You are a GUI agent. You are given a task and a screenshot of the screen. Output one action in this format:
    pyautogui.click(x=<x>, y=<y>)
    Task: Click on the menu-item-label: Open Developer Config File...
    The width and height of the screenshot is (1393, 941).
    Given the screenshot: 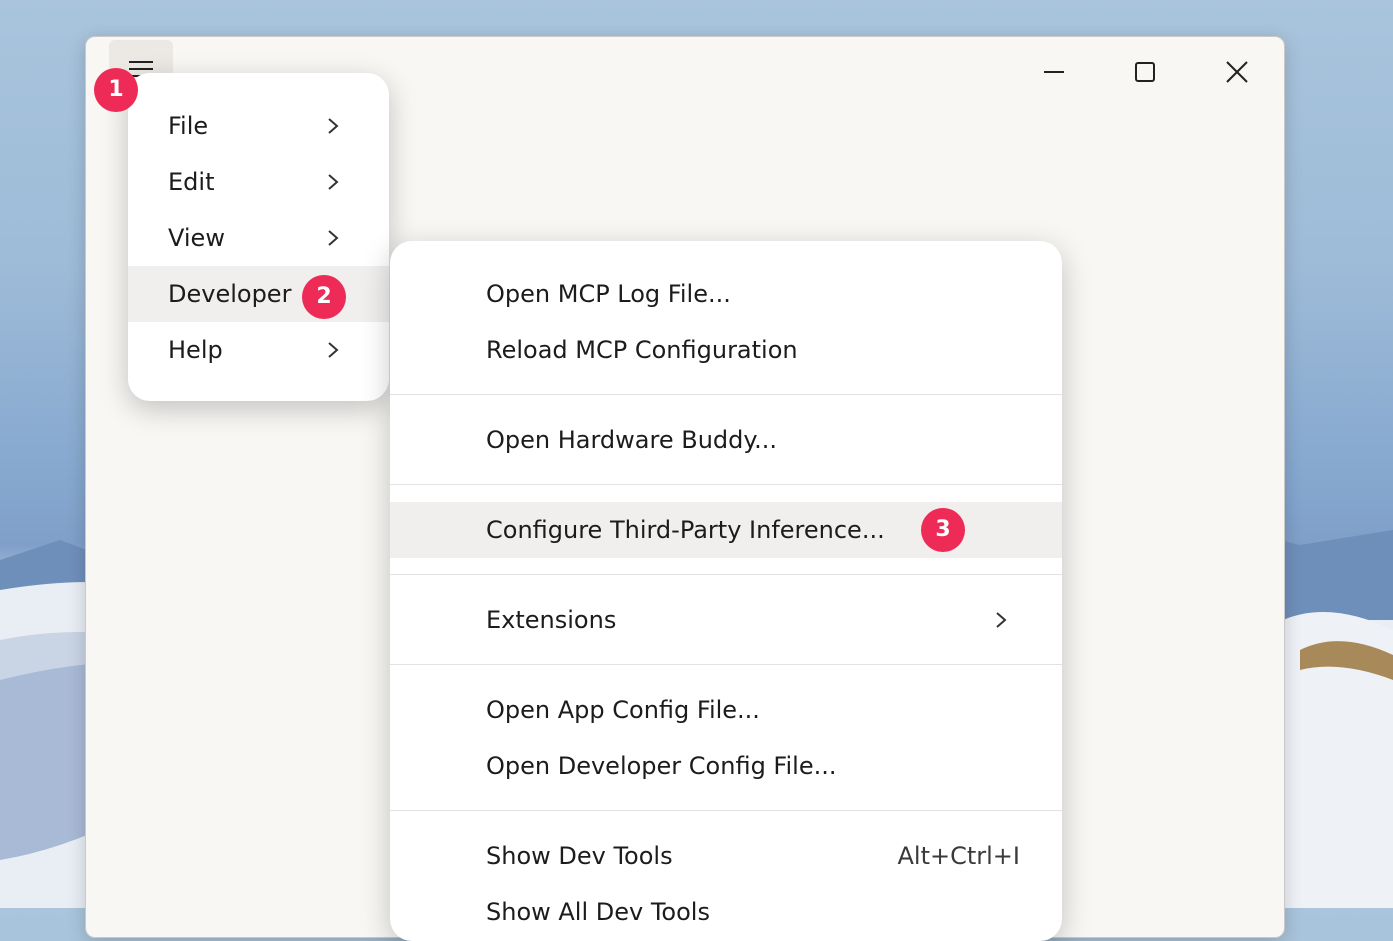 What is the action you would take?
    pyautogui.click(x=661, y=766)
    